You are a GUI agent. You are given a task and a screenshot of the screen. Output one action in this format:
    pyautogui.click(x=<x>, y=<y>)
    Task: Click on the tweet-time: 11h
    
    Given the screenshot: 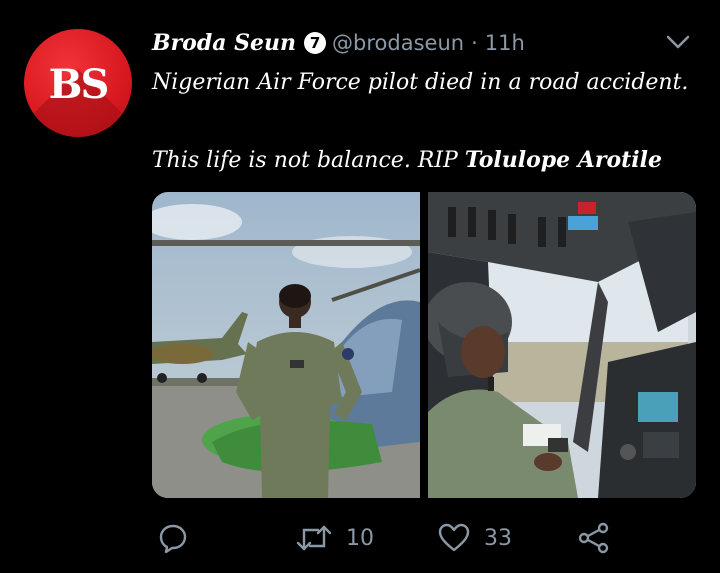 What is the action you would take?
    pyautogui.click(x=505, y=43)
    